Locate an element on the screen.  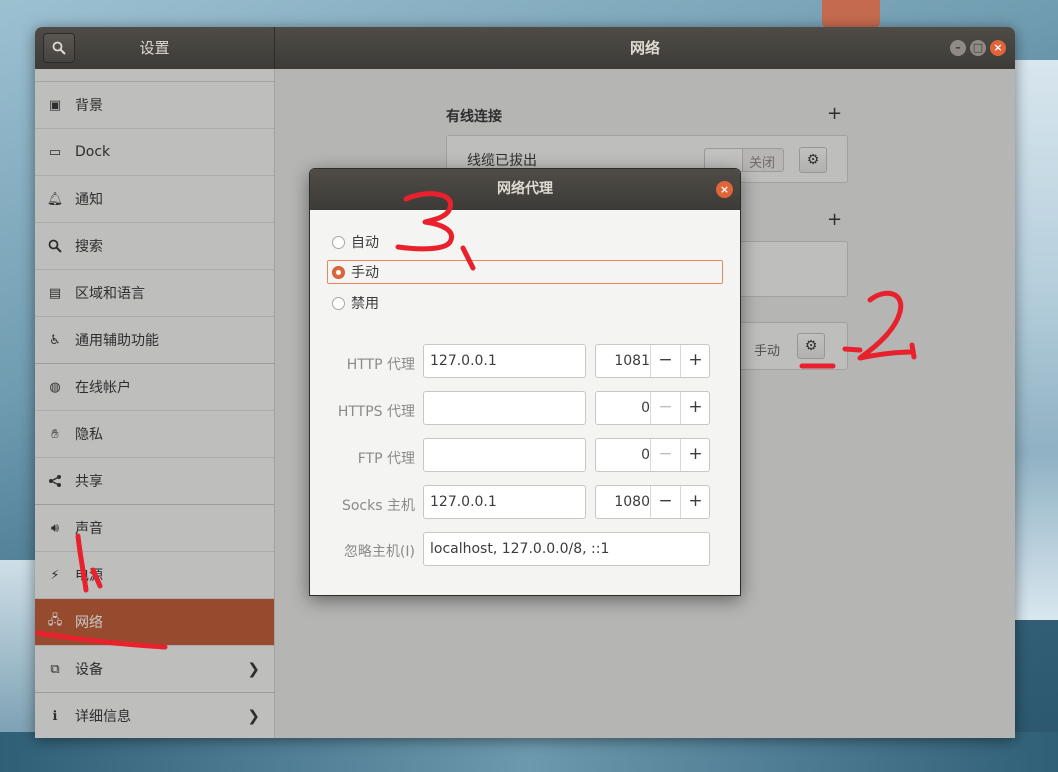
http-proxy-label: HTTP 代理 is located at coordinates (380, 365).